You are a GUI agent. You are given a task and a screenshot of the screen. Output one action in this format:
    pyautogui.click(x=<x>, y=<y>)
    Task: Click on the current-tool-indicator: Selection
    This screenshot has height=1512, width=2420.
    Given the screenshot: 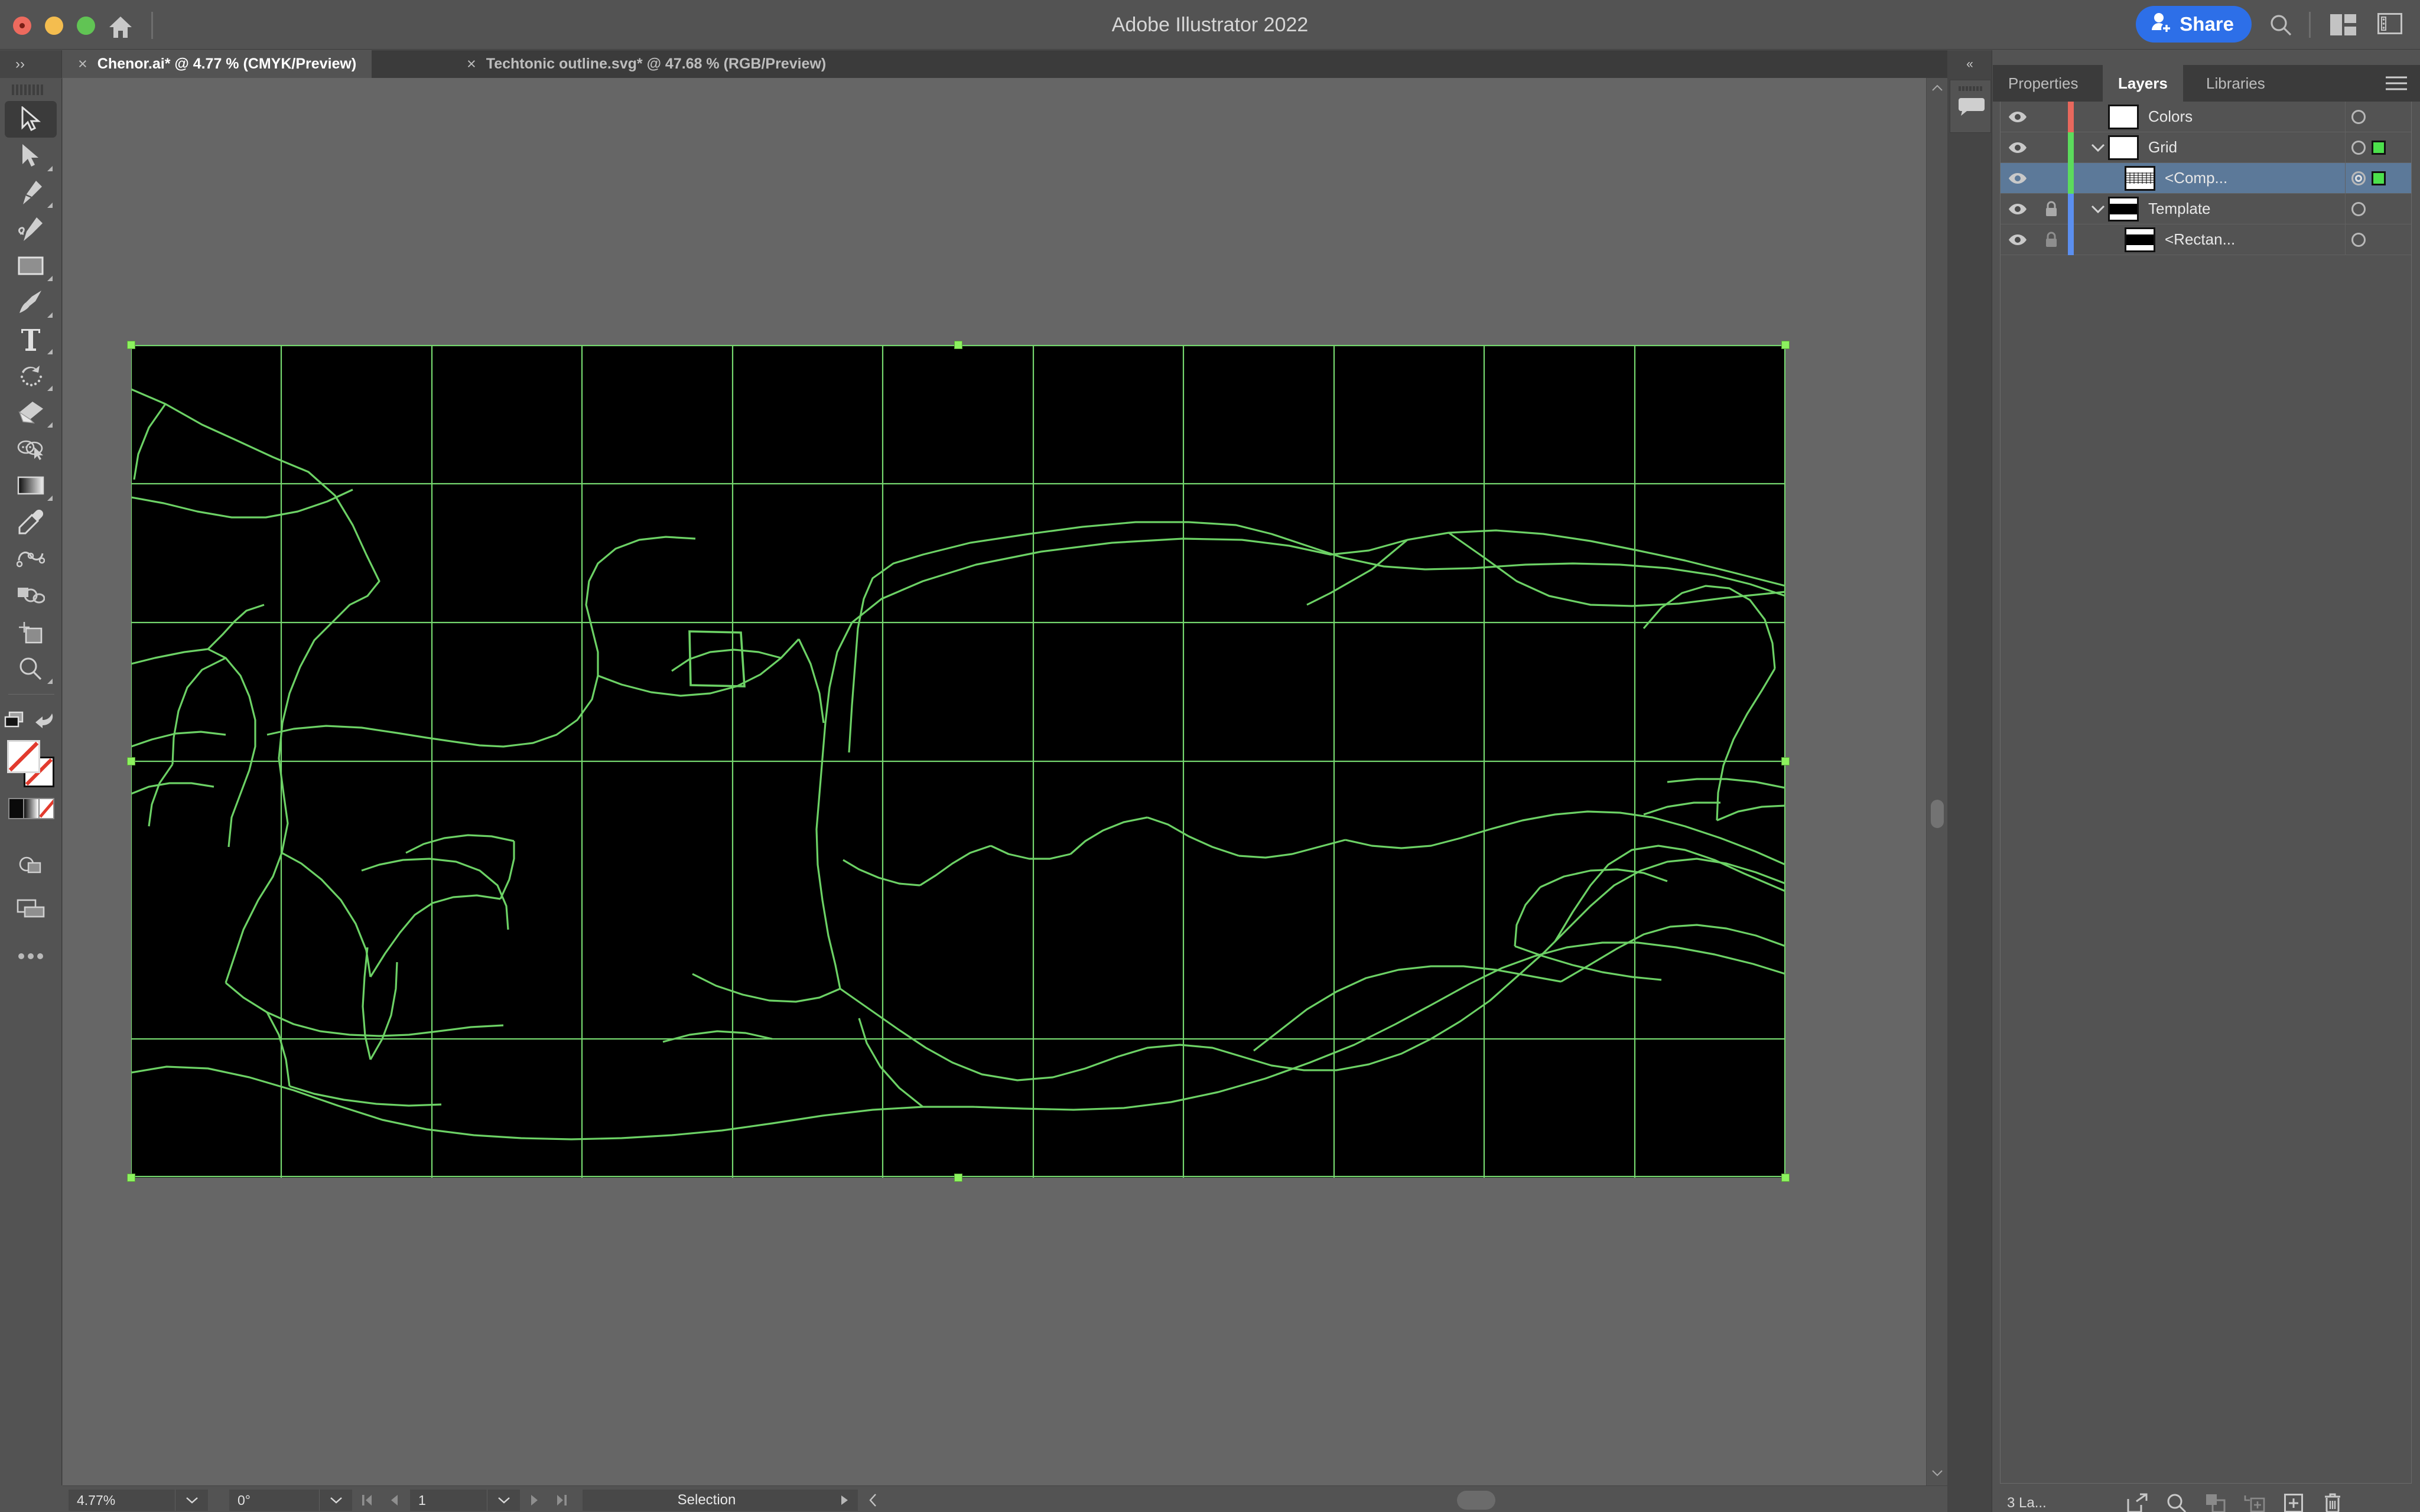 What is the action you would take?
    pyautogui.click(x=707, y=1500)
    